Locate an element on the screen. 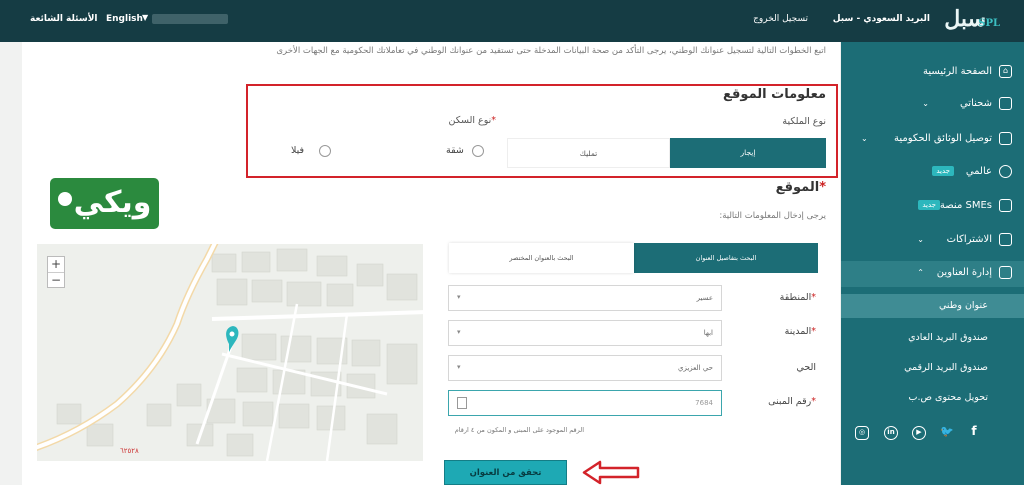  logo-small-text: SPL is located at coordinates (989, 23).